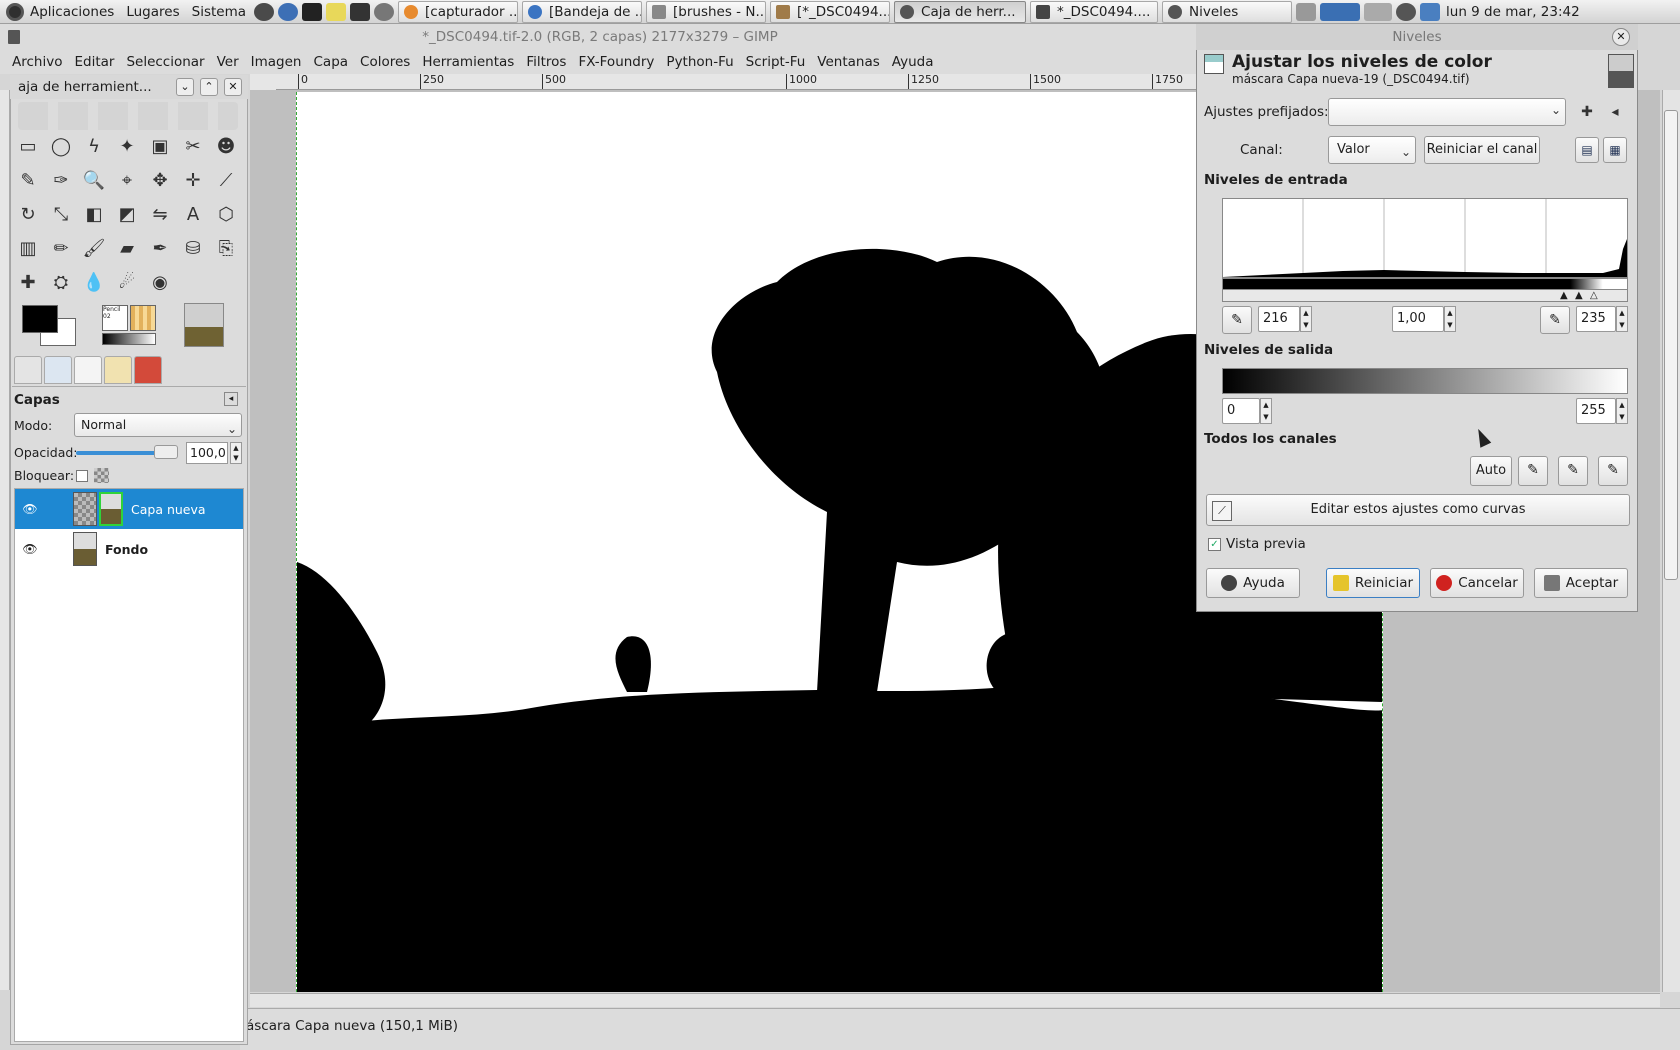 The width and height of the screenshot is (1680, 1050). I want to click on horizontal-ruler: 0 250 500 1000 1250 1500 1750, so click(738, 82).